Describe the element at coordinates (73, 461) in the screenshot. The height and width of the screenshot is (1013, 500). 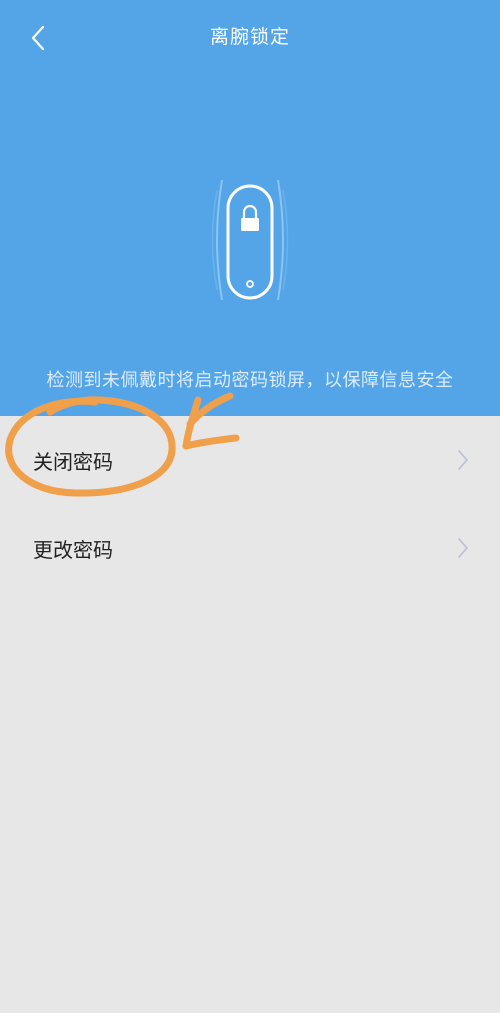
I see `disable-password-label: 关闭密码` at that location.